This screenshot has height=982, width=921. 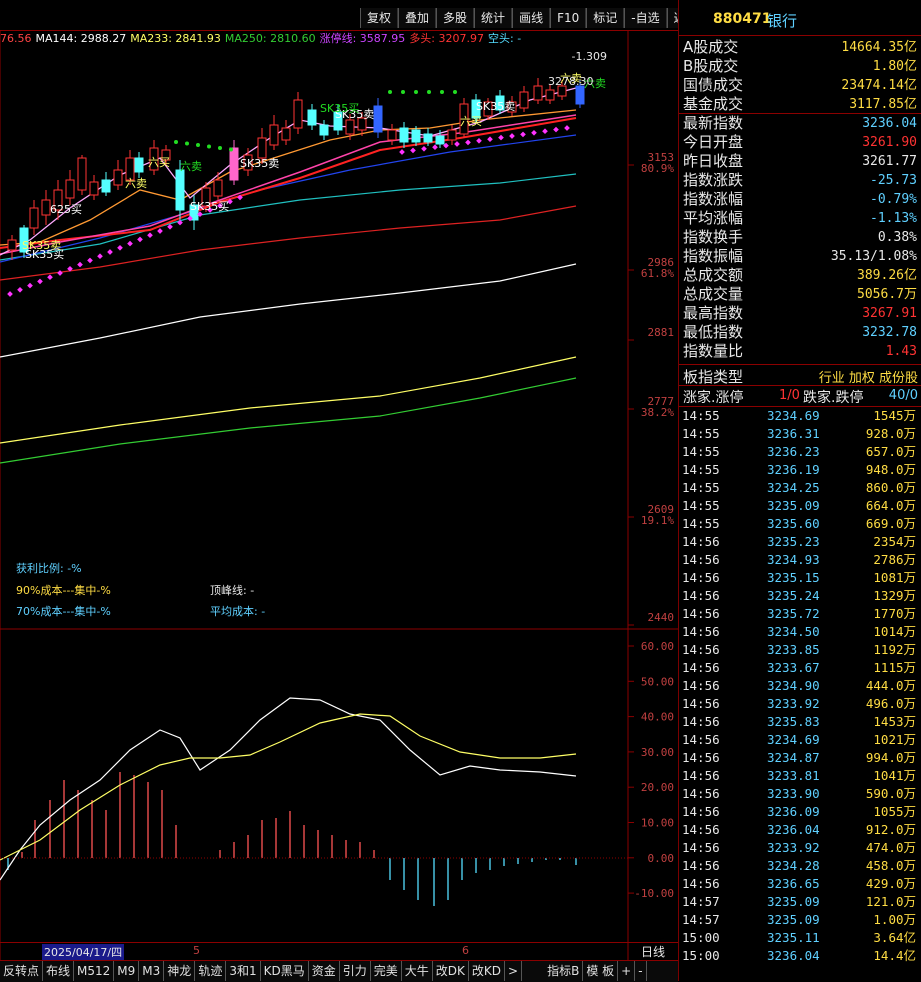 I want to click on indicator-tab: 反转点, so click(x=22, y=971).